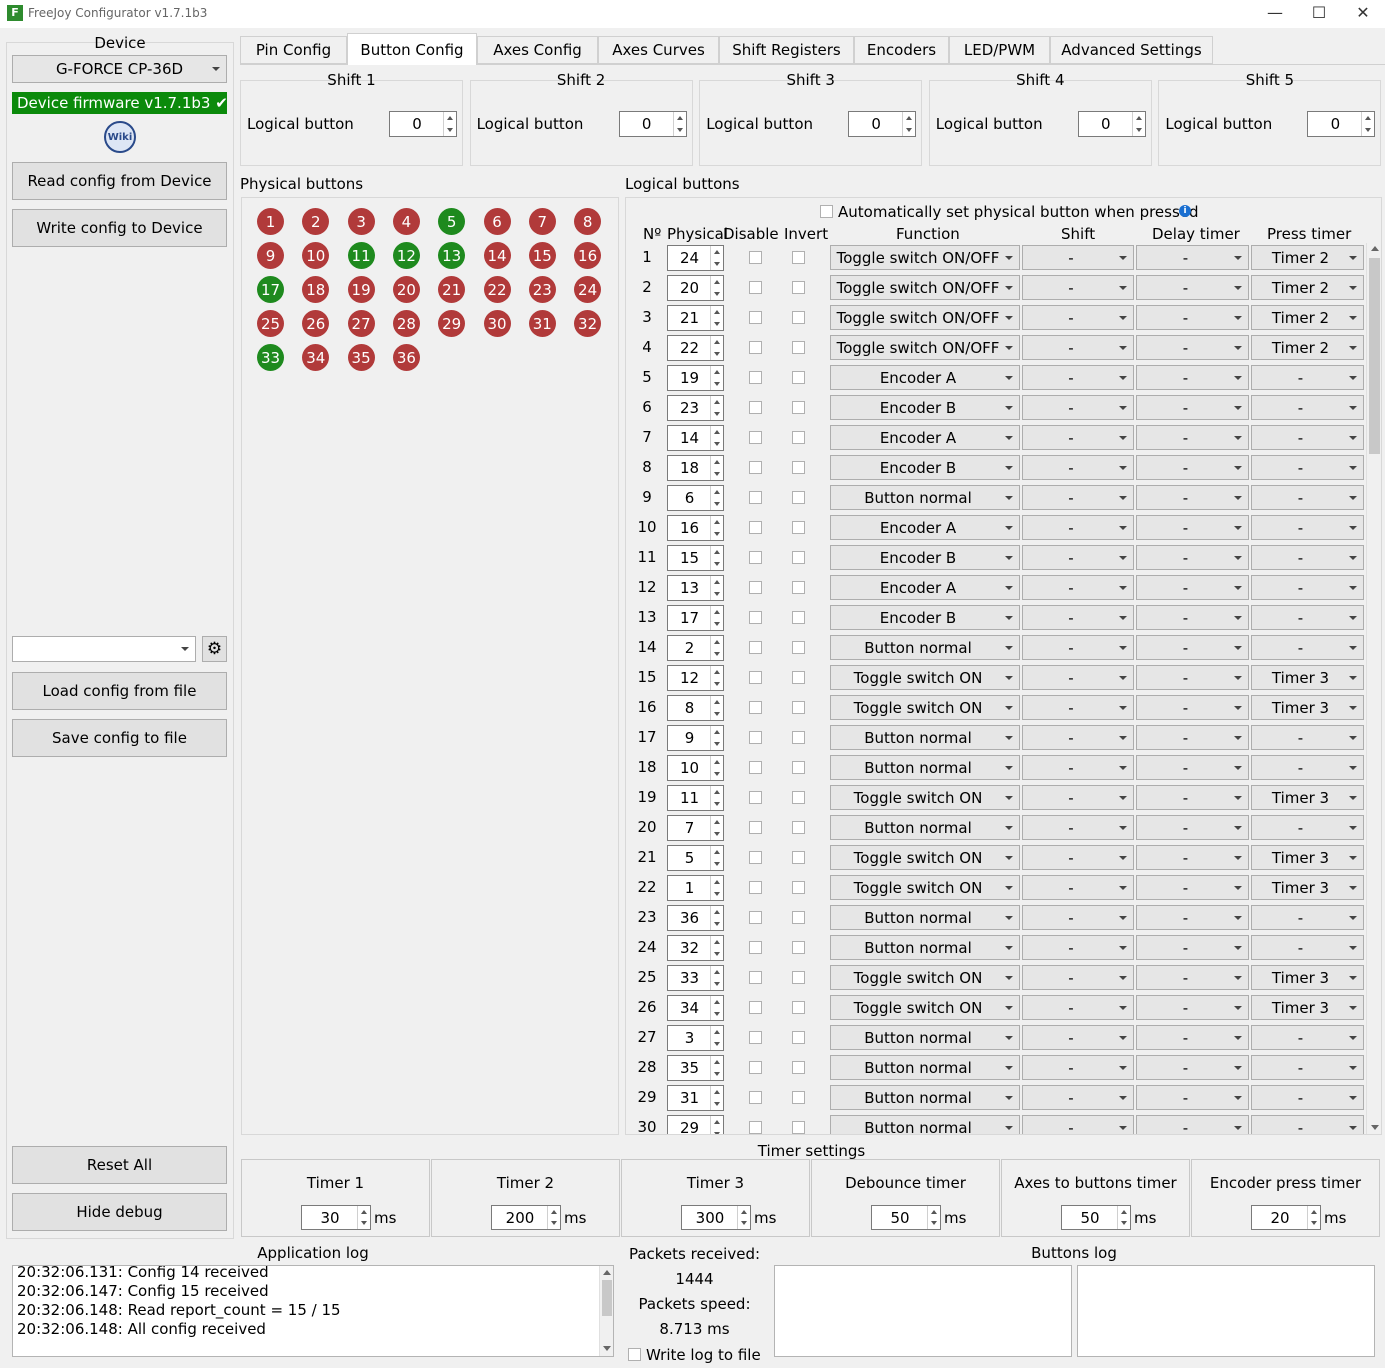 The height and width of the screenshot is (1368, 1385). What do you see at coordinates (119, 181) in the screenshot?
I see `read-config-button: Read config from Device` at bounding box center [119, 181].